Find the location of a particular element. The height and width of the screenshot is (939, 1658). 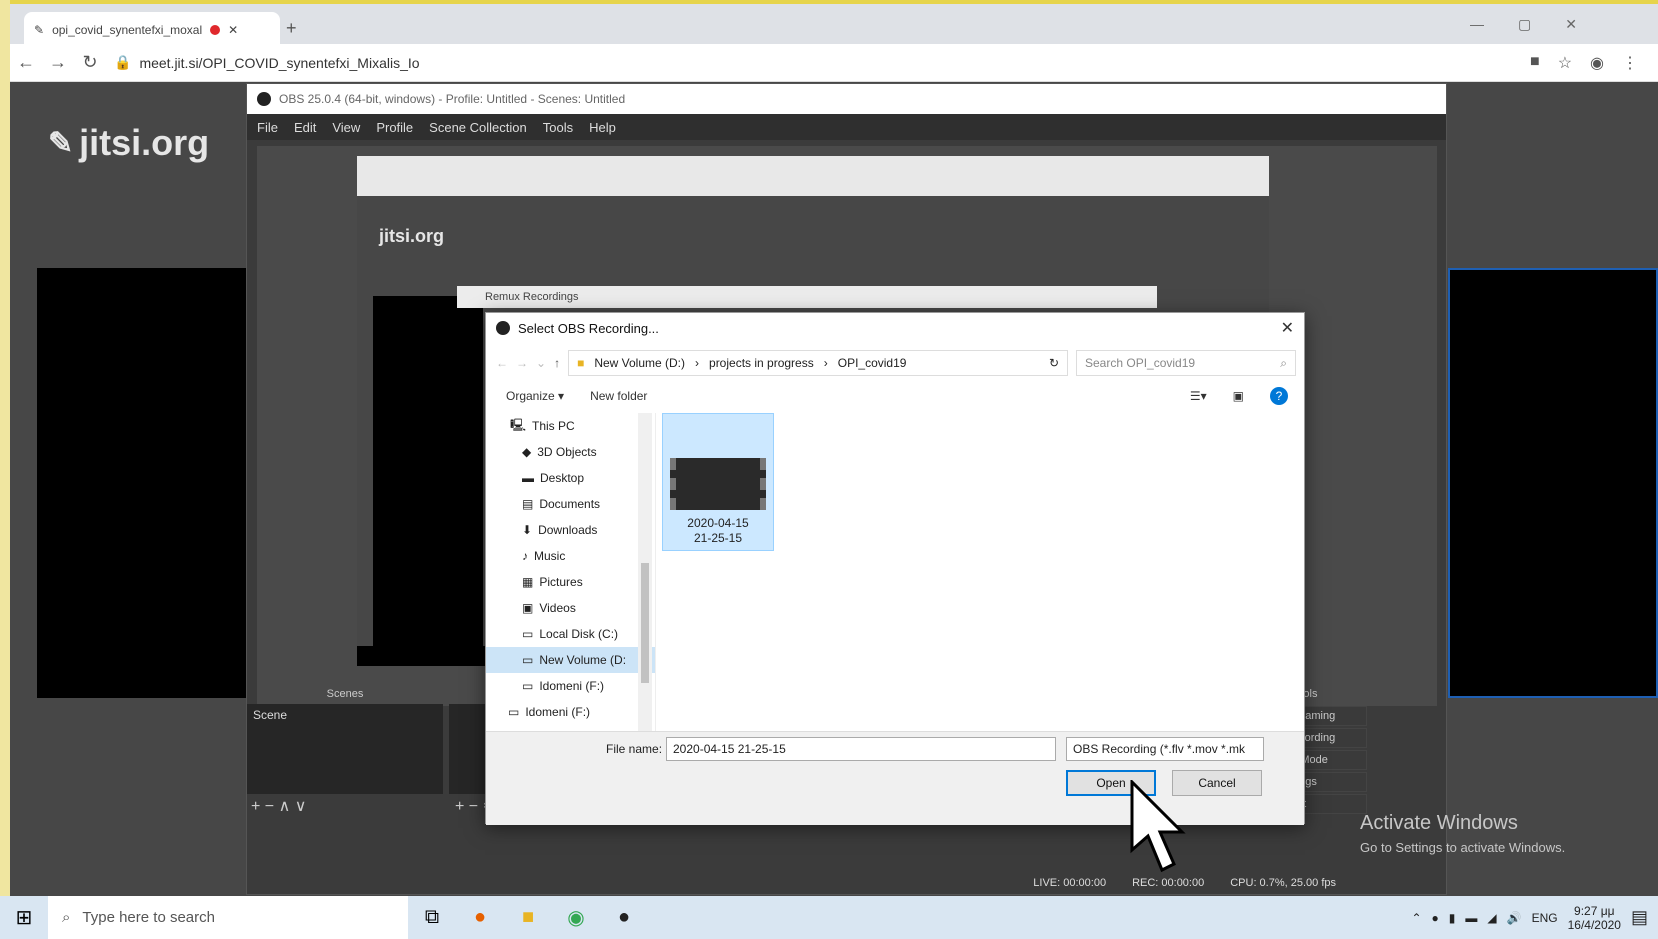

menu-edit: Edit is located at coordinates (305, 127).